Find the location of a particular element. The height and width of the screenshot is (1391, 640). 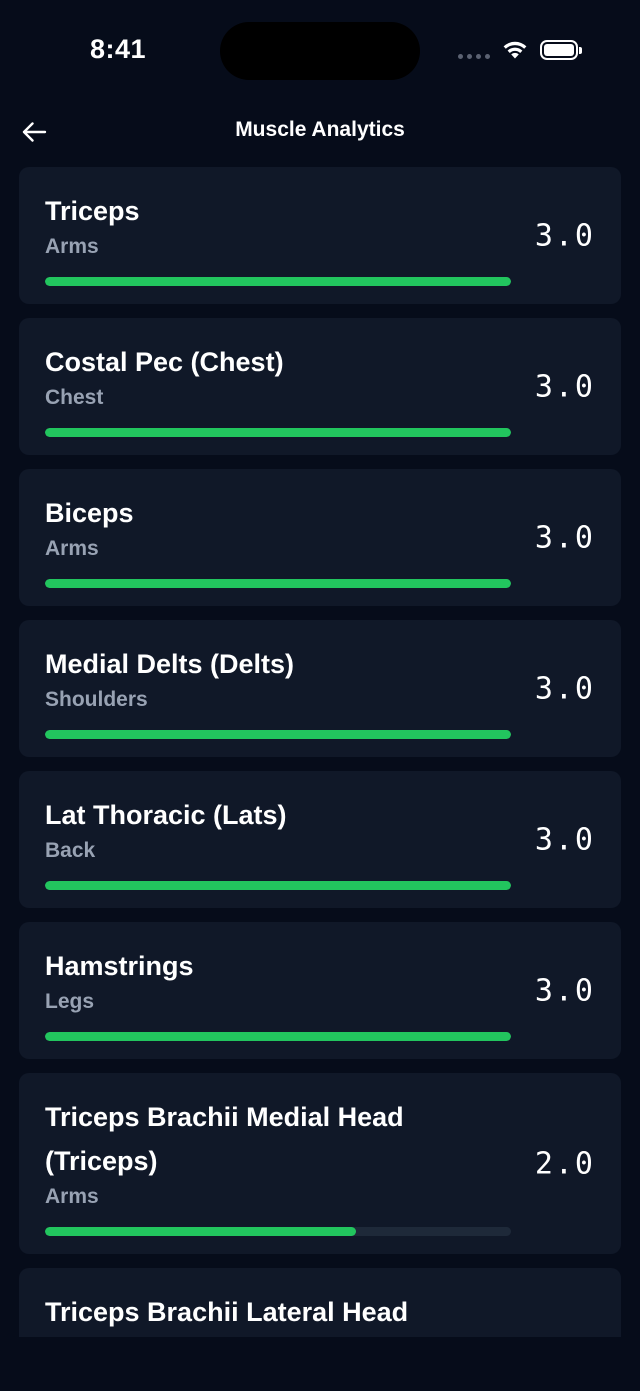

muscle-name: Hamstrings is located at coordinates (119, 966).